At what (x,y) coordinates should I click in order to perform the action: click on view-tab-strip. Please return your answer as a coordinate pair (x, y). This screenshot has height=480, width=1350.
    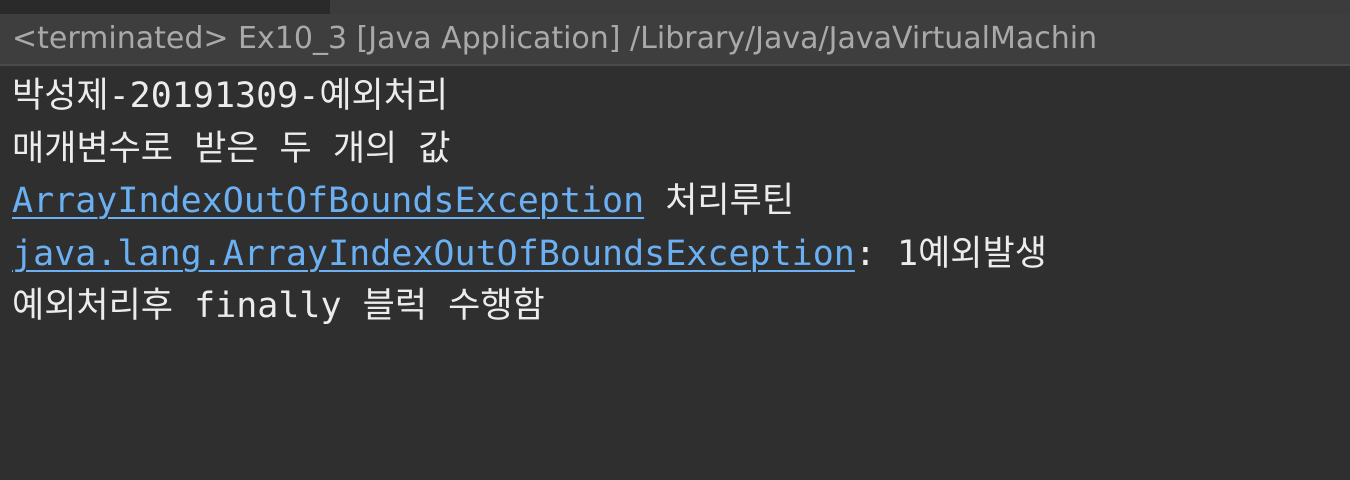
    Looking at the image, I should click on (675, 7).